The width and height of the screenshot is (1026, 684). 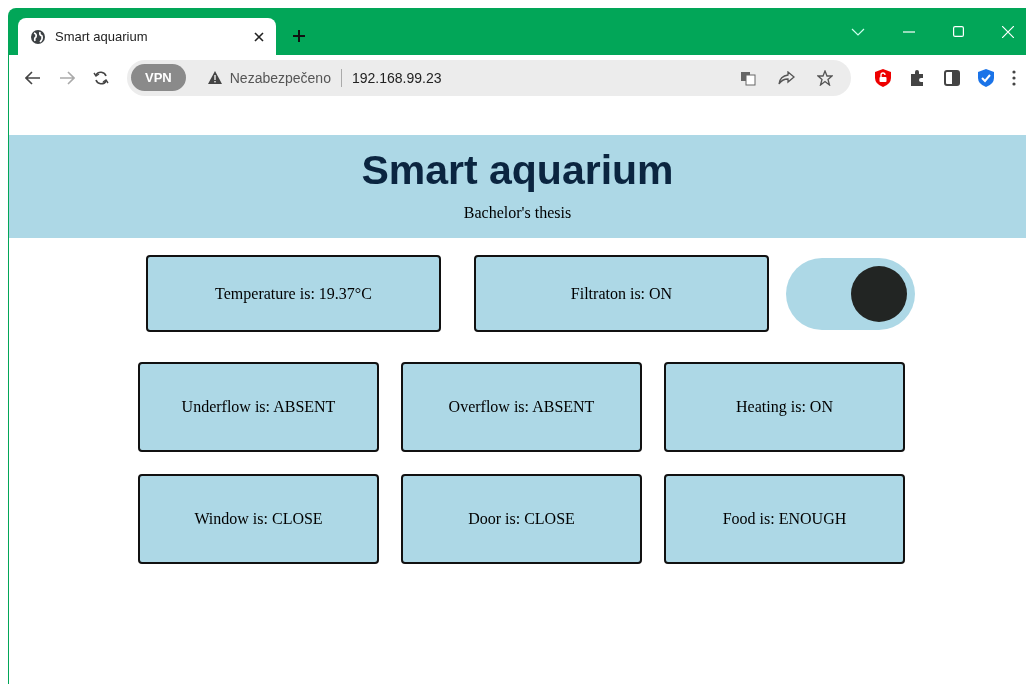 What do you see at coordinates (299, 36) in the screenshot?
I see `new-tab-icon` at bounding box center [299, 36].